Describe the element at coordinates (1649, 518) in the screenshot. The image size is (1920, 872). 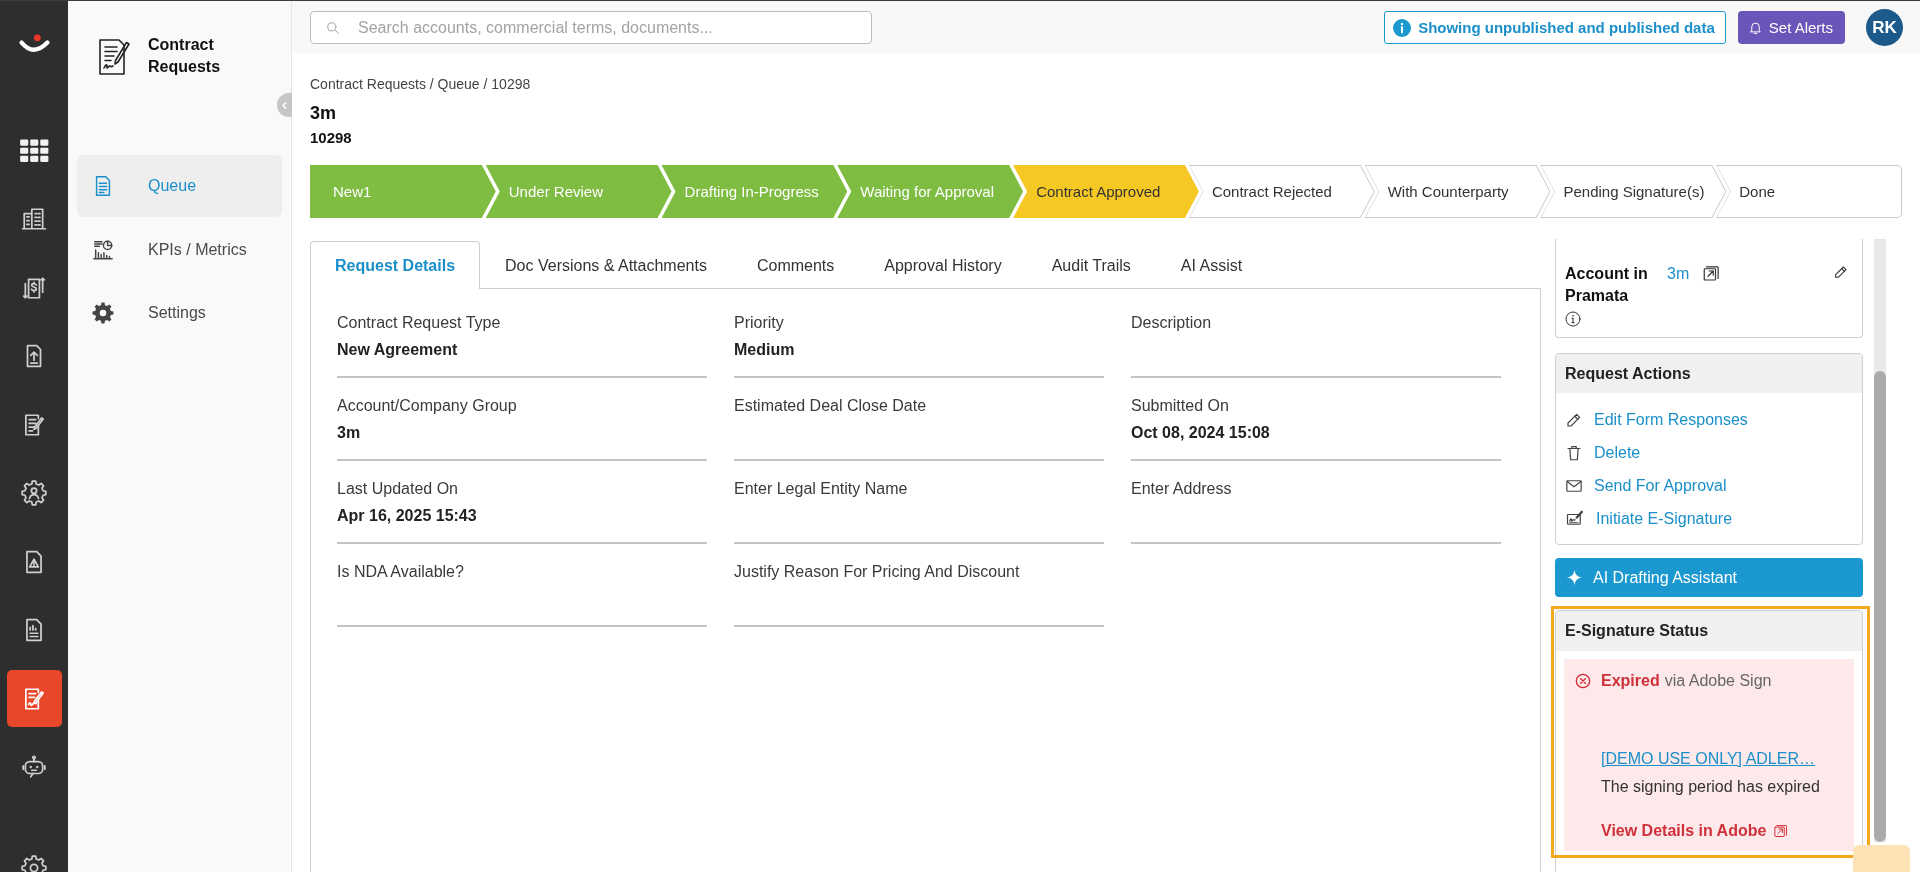
I see `action-link: Initiate E-Signature` at that location.